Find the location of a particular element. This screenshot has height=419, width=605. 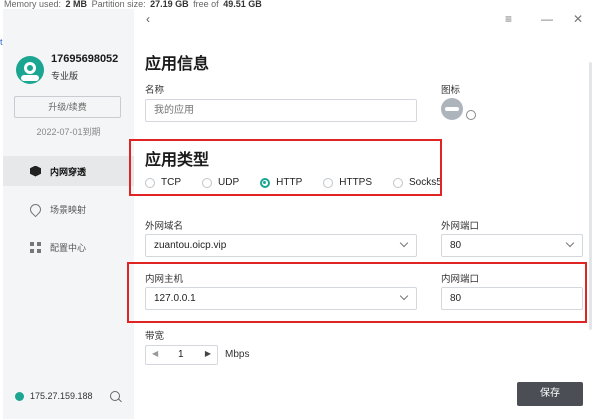

app-icon-picker is located at coordinates (458, 110).